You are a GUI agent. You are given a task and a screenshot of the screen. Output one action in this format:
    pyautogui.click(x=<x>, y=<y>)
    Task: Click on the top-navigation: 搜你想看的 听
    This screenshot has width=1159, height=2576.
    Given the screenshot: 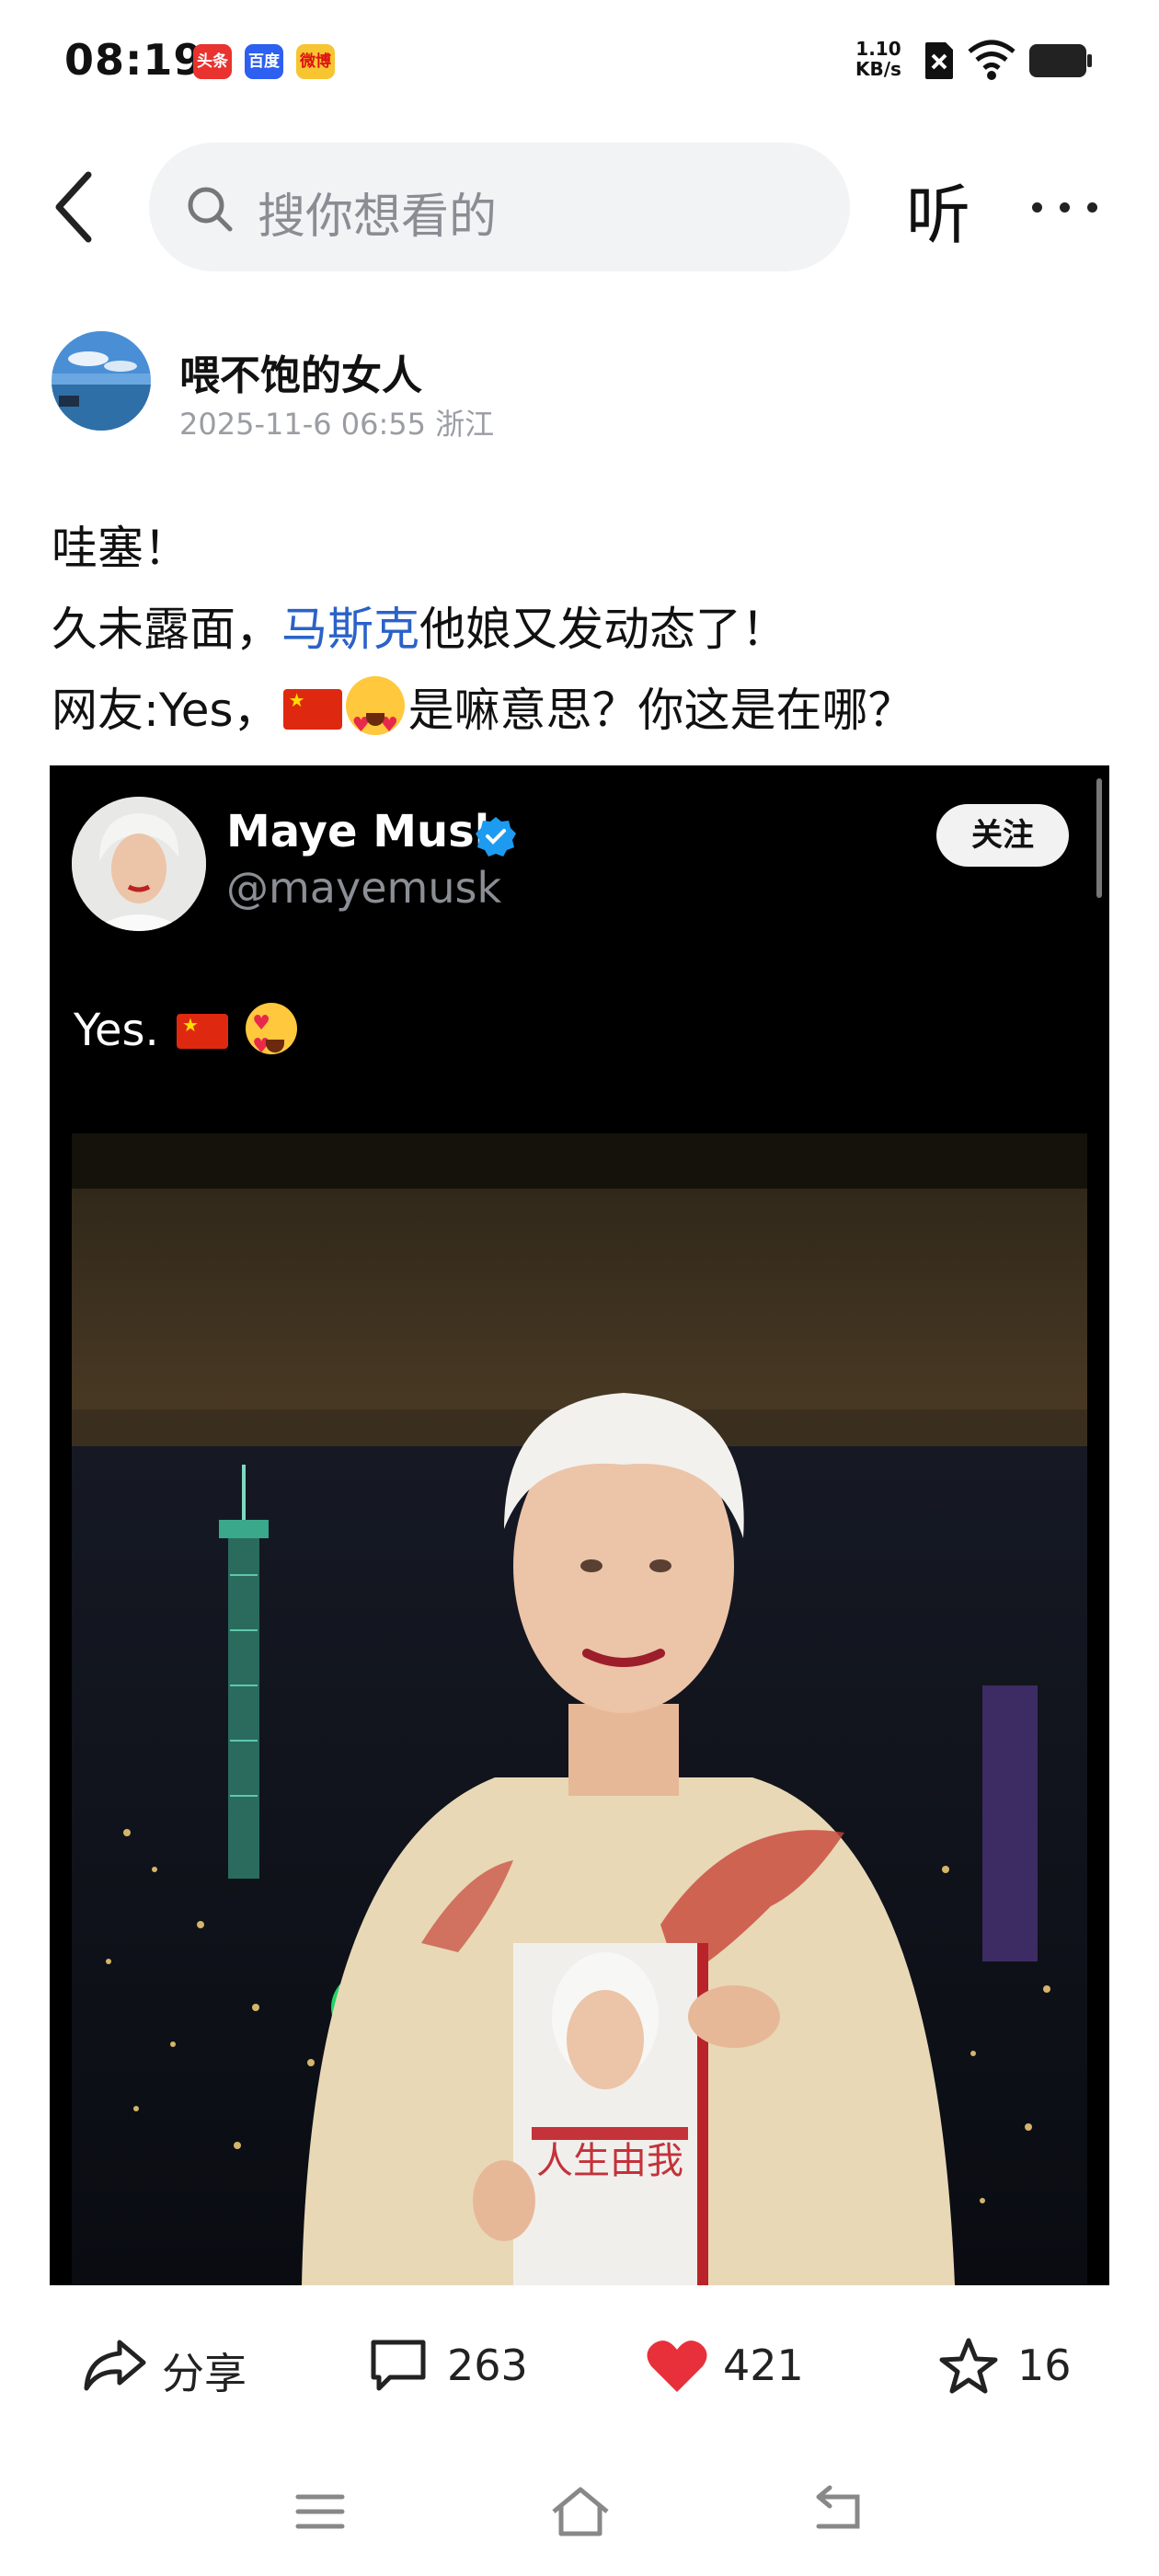 What is the action you would take?
    pyautogui.click(x=579, y=207)
    